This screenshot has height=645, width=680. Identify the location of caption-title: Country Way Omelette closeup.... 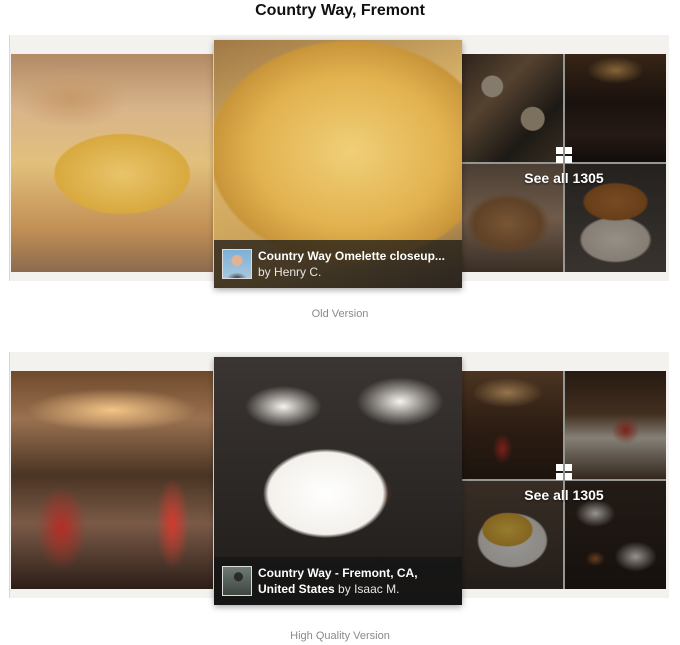
(351, 256).